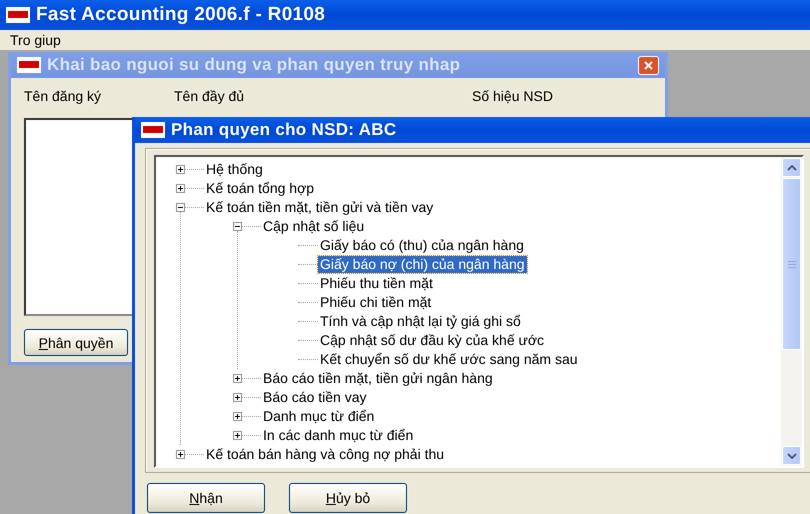  Describe the element at coordinates (253, 65) in the screenshot. I see `window-title: Khai bao nguoi su dung va phan quyen truy nhap` at that location.